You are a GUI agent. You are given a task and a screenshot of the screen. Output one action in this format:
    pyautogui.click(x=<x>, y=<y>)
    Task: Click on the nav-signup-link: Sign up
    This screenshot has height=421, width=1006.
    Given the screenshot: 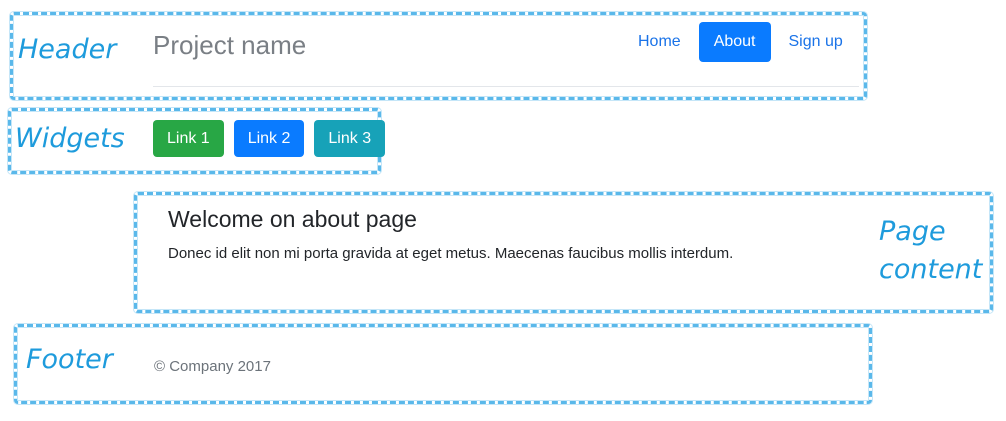 What is the action you would take?
    pyautogui.click(x=816, y=42)
    